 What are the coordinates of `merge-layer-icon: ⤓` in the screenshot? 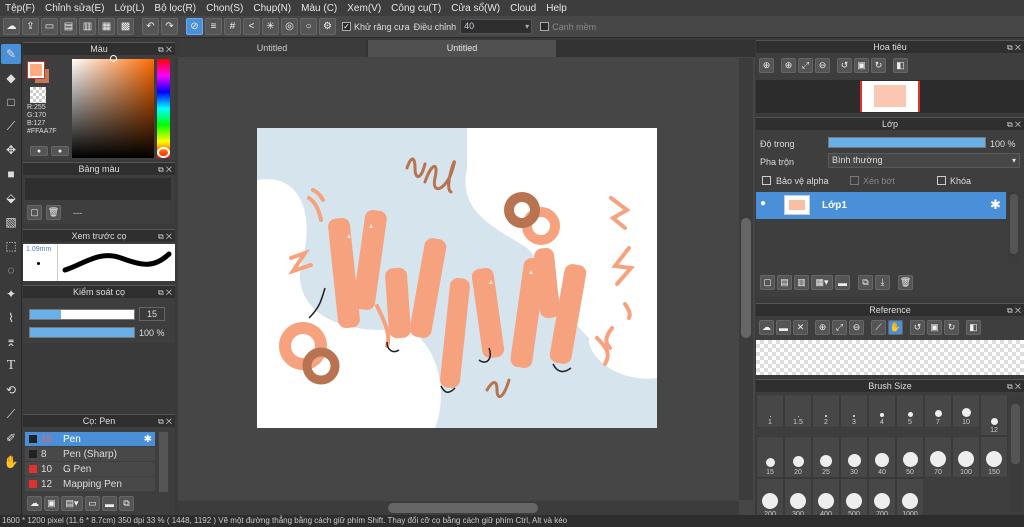 It's located at (882, 282).